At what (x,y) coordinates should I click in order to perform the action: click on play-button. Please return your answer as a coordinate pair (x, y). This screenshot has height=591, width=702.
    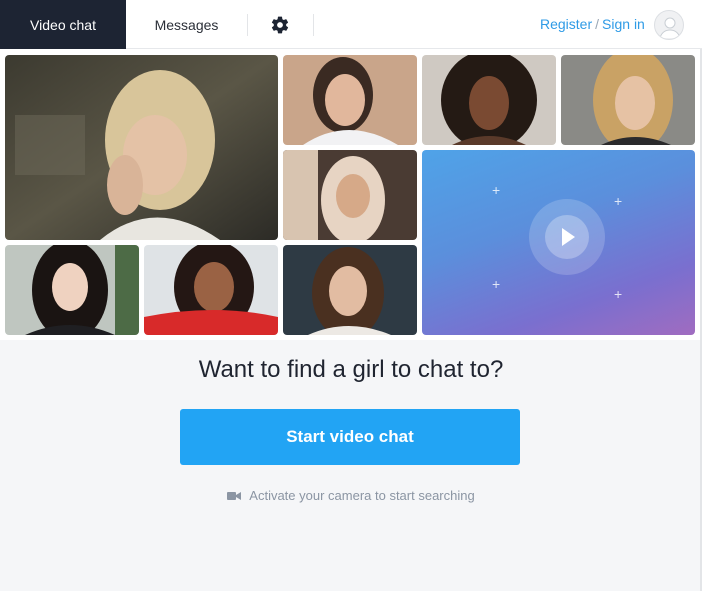
    Looking at the image, I should click on (567, 237).